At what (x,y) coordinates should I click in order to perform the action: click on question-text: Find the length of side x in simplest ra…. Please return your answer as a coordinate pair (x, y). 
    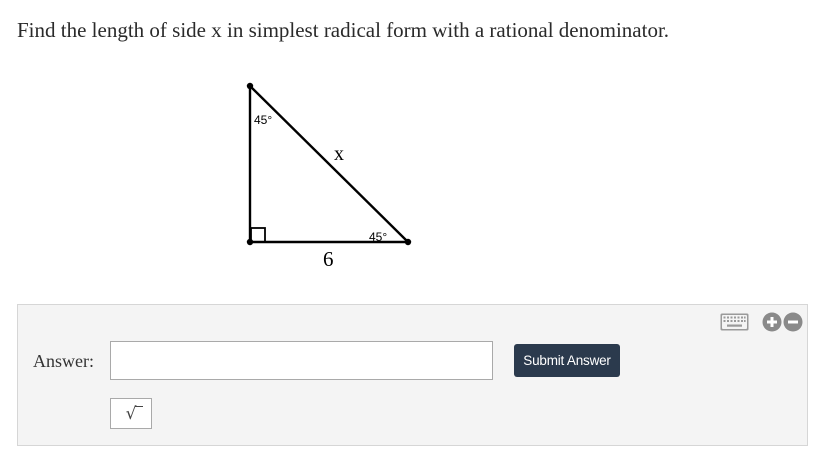
    Looking at the image, I should click on (343, 30).